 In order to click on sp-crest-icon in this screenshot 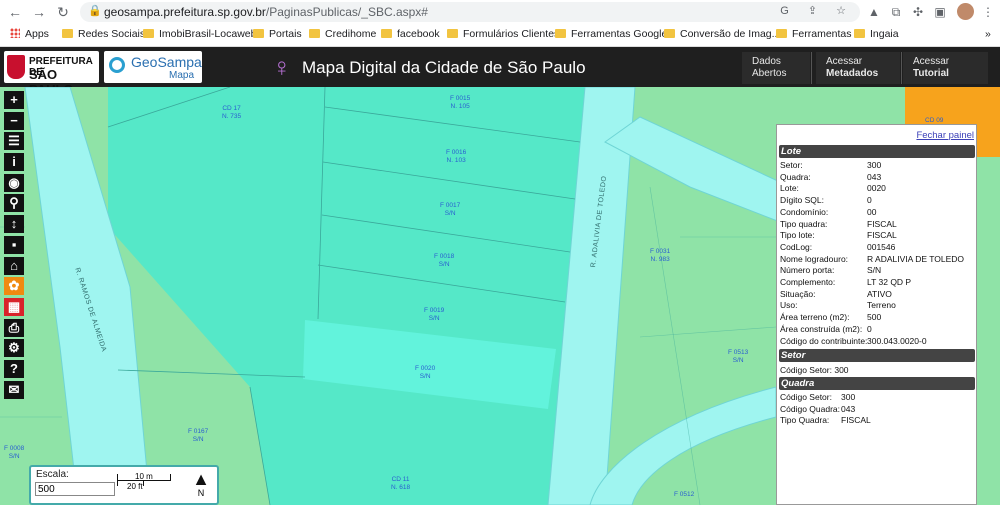, I will do `click(16, 67)`.